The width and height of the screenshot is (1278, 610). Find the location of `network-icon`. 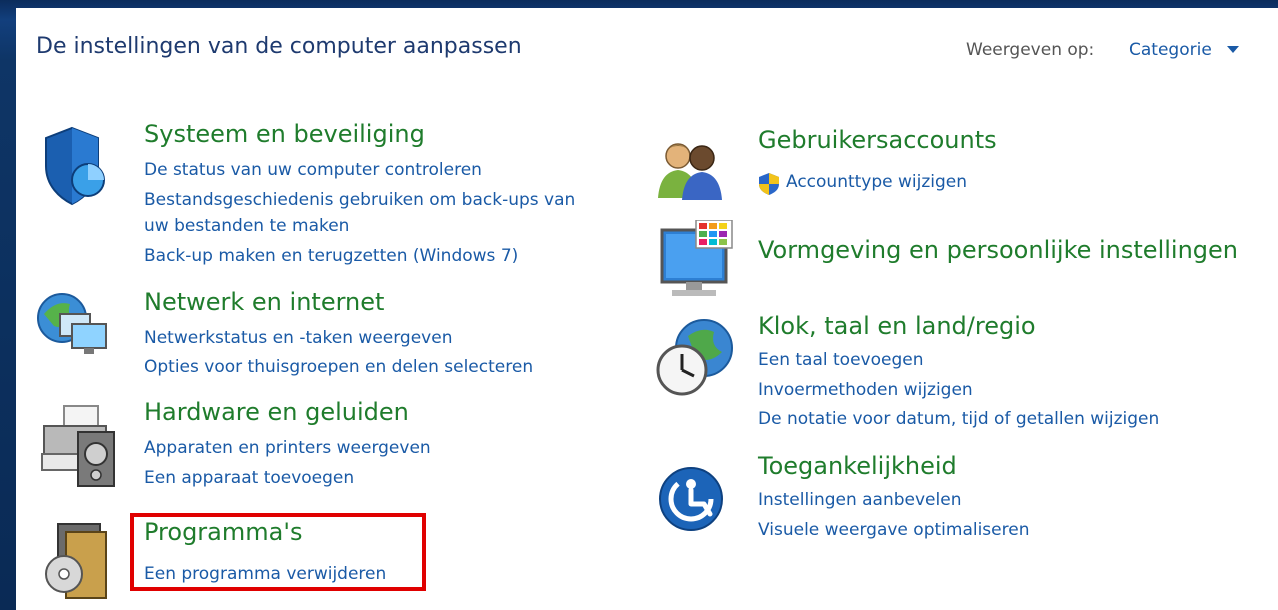

network-icon is located at coordinates (76, 326).